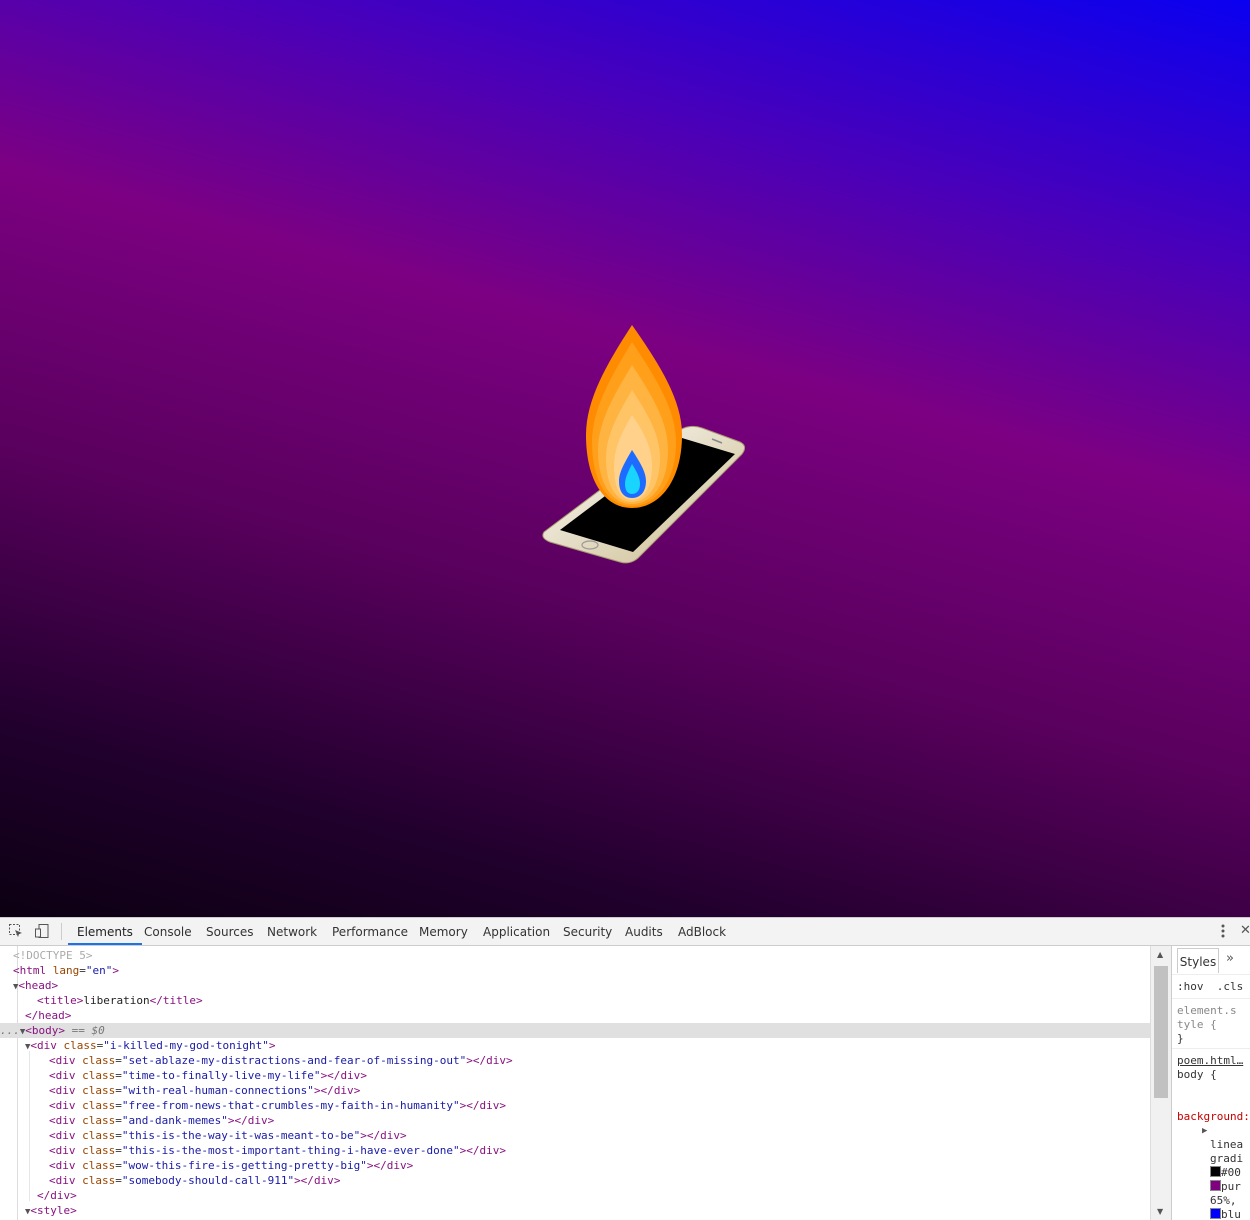 This screenshot has height=1220, width=1250. What do you see at coordinates (1213, 1117) in the screenshot?
I see `style-property-background: background:` at bounding box center [1213, 1117].